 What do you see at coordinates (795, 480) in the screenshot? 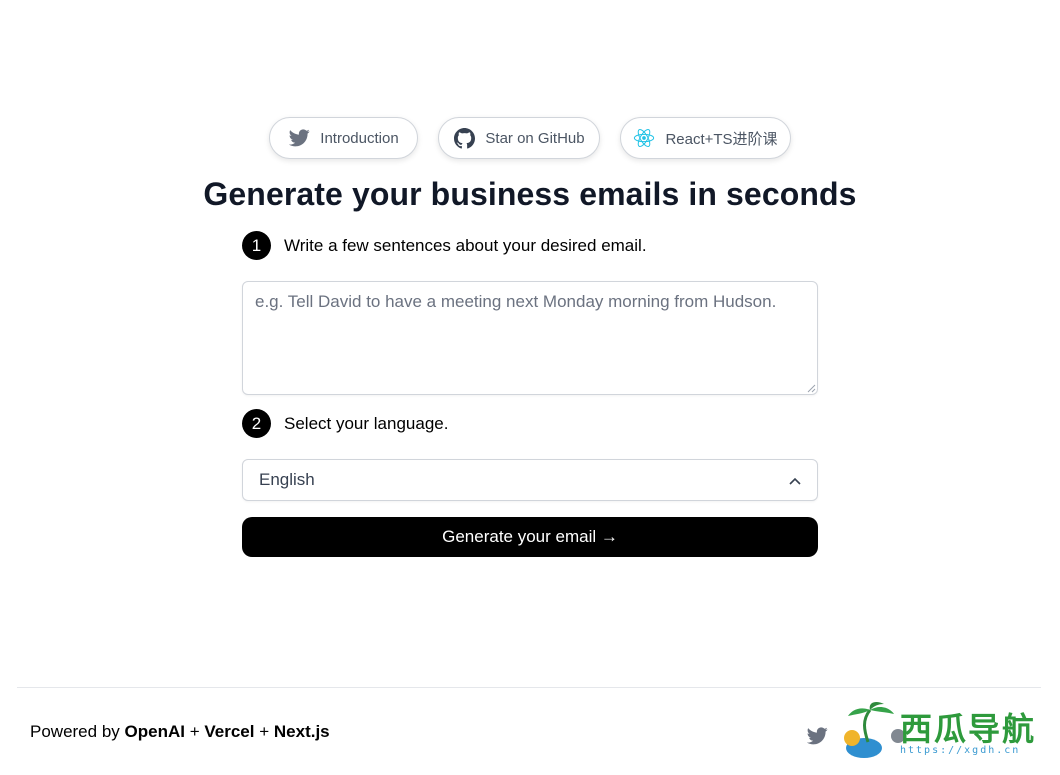
I see `chevron-up-icon` at bounding box center [795, 480].